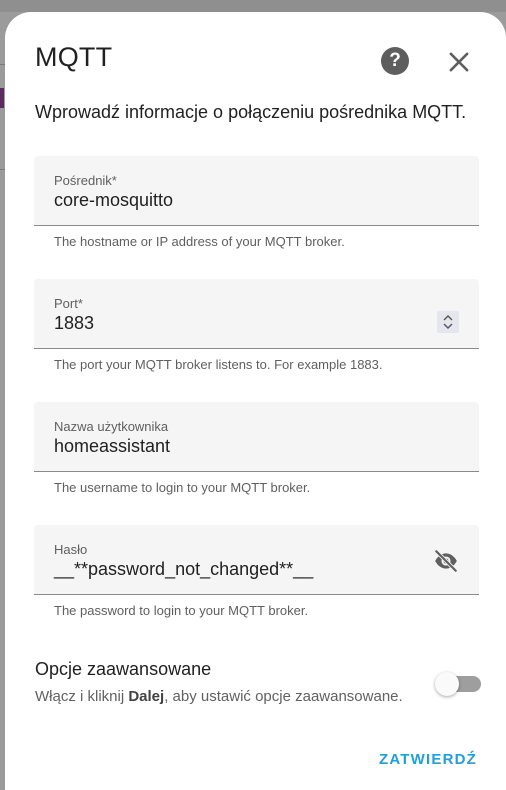  What do you see at coordinates (234, 200) in the screenshot?
I see `broker-input: core-mosquitto` at bounding box center [234, 200].